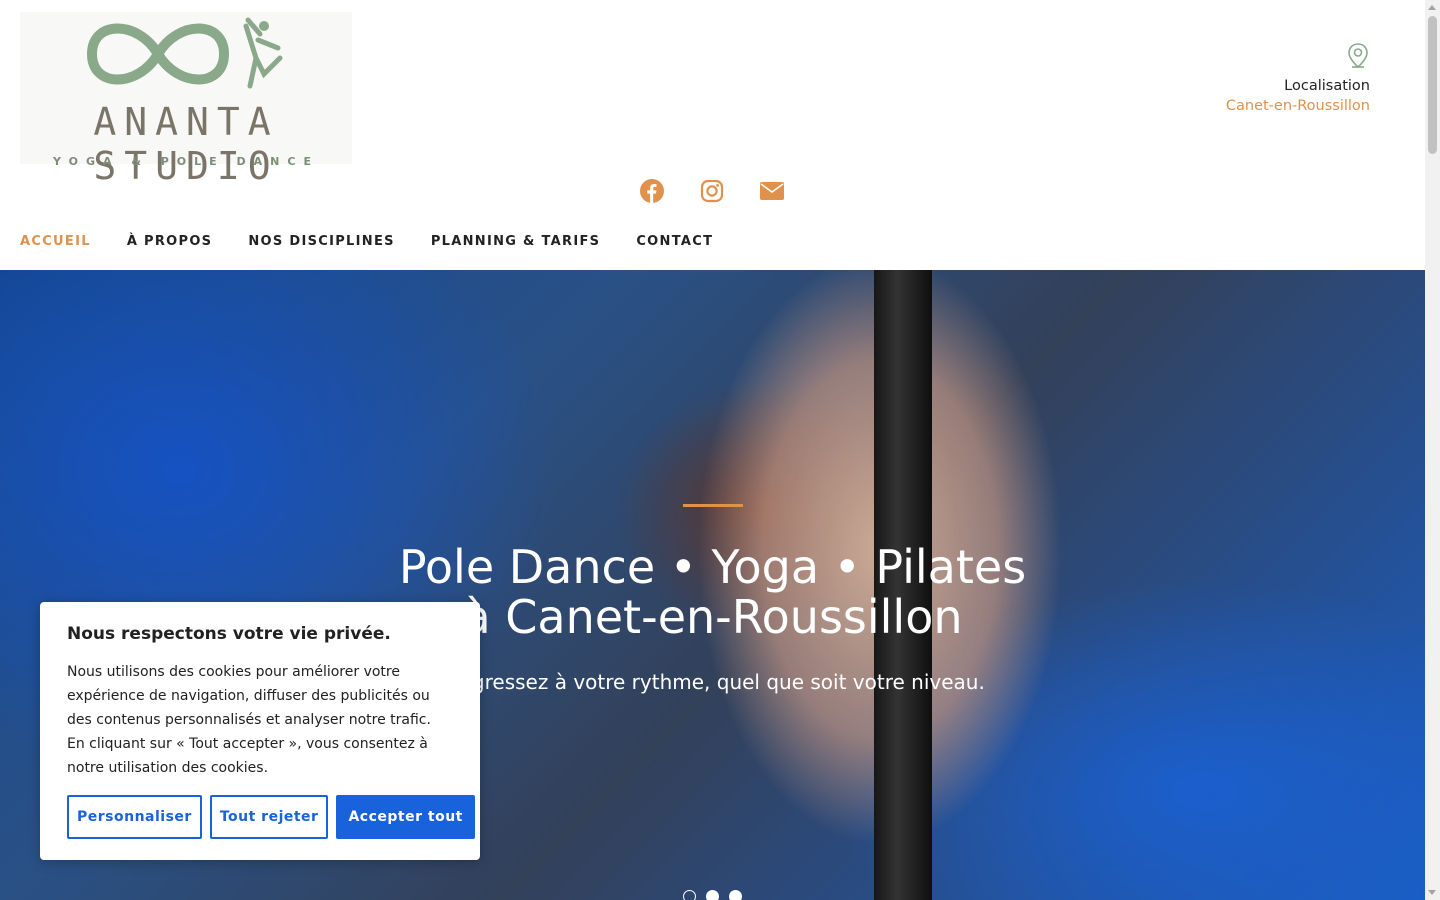 The width and height of the screenshot is (1440, 900). I want to click on nav-item-nos-disciplines: NOS DISCIPLINES, so click(321, 241).